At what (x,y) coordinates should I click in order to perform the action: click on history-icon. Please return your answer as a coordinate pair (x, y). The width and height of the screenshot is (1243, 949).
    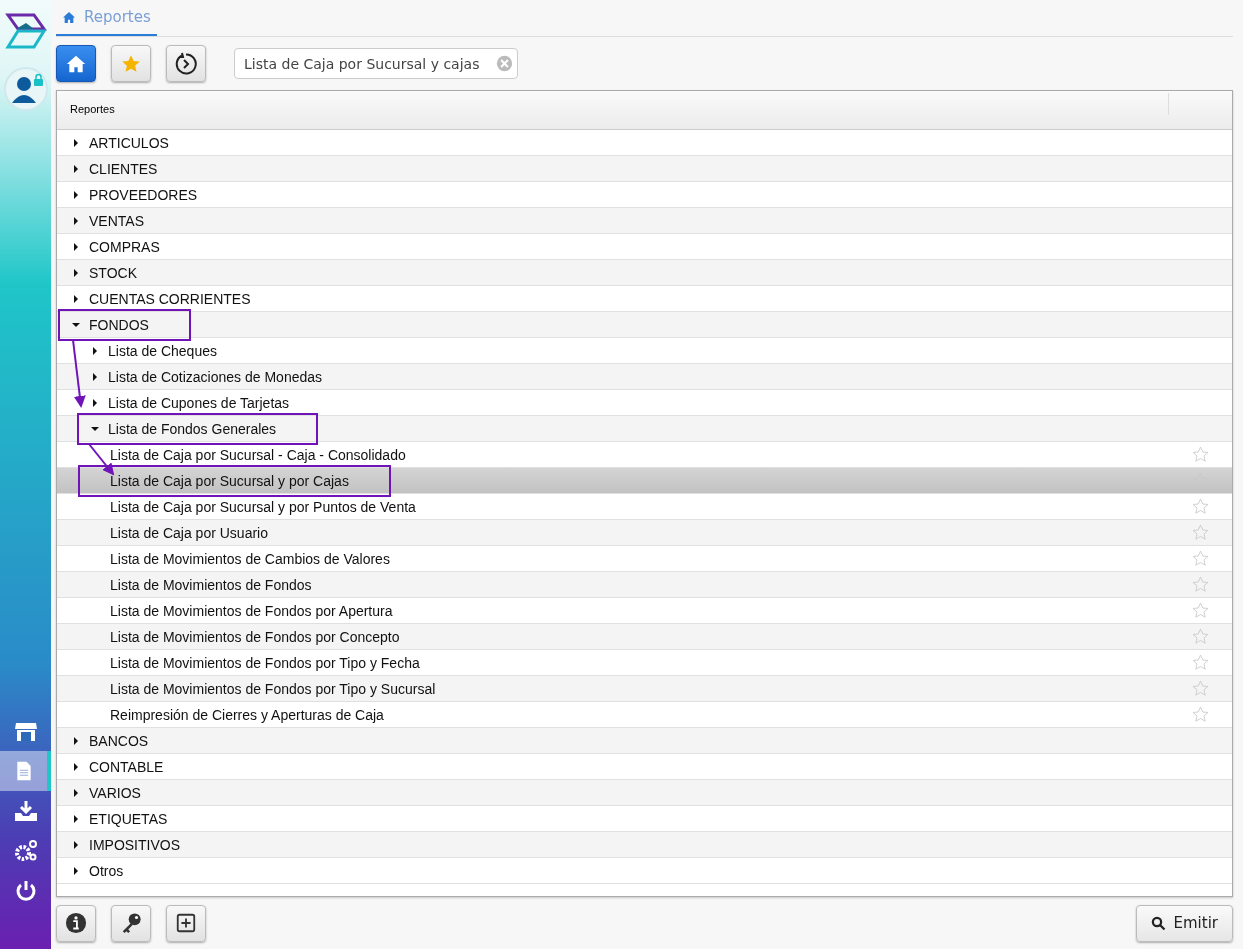
    Looking at the image, I should click on (186, 63).